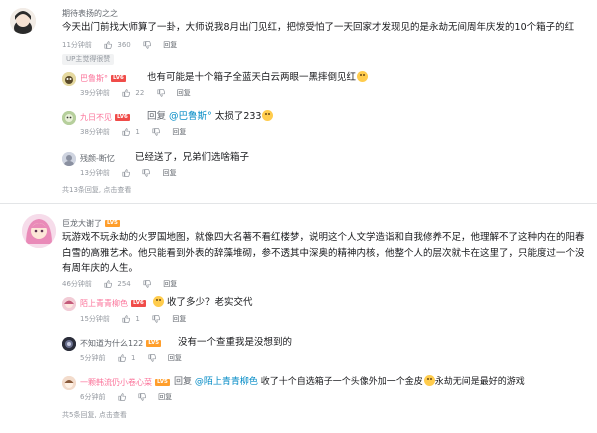 This screenshot has height=433, width=597. I want to click on mention-link: @巴鲁斯°, so click(190, 116).